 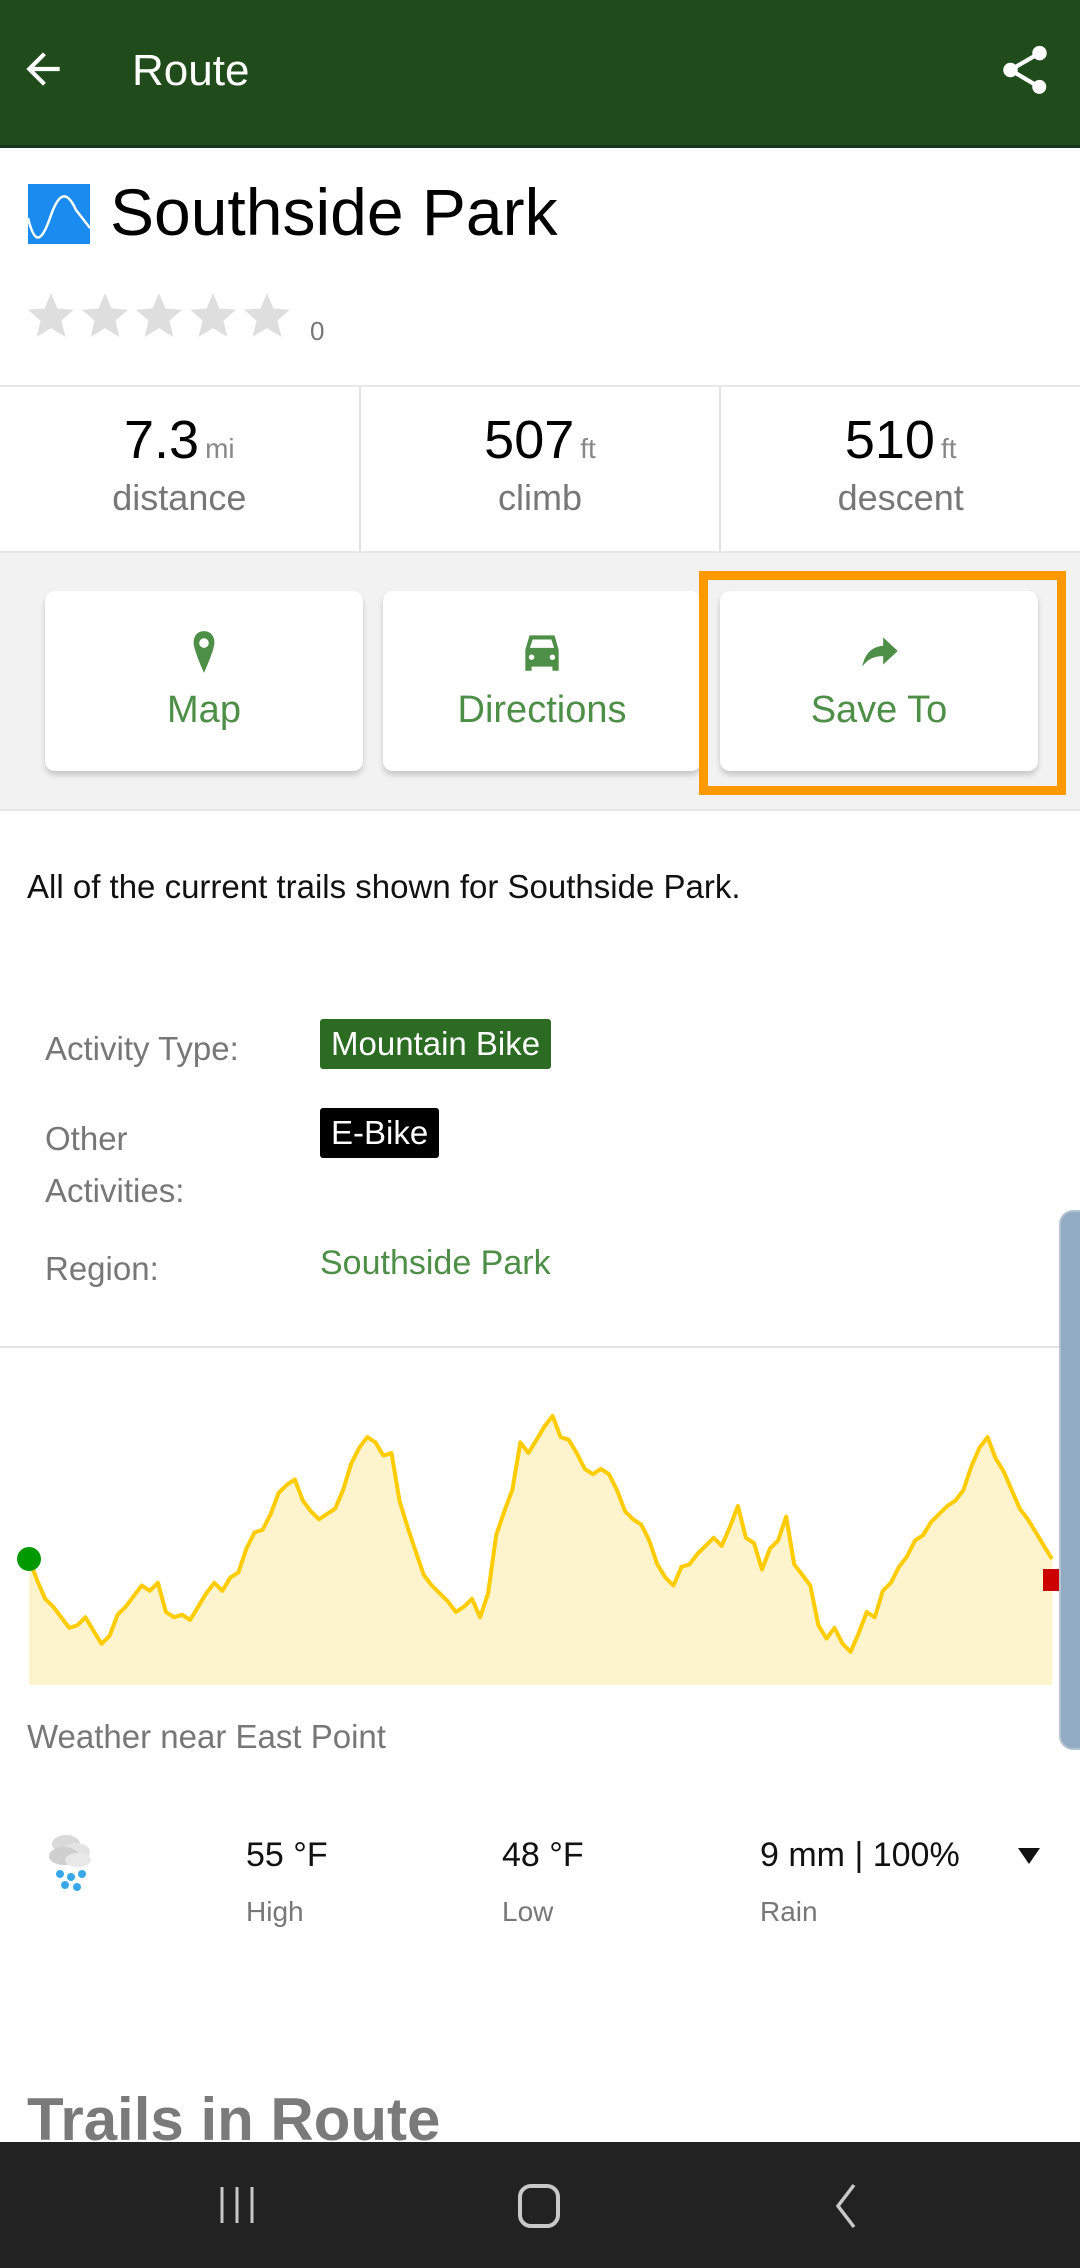 I want to click on weather-low-label: Low, so click(x=528, y=1911).